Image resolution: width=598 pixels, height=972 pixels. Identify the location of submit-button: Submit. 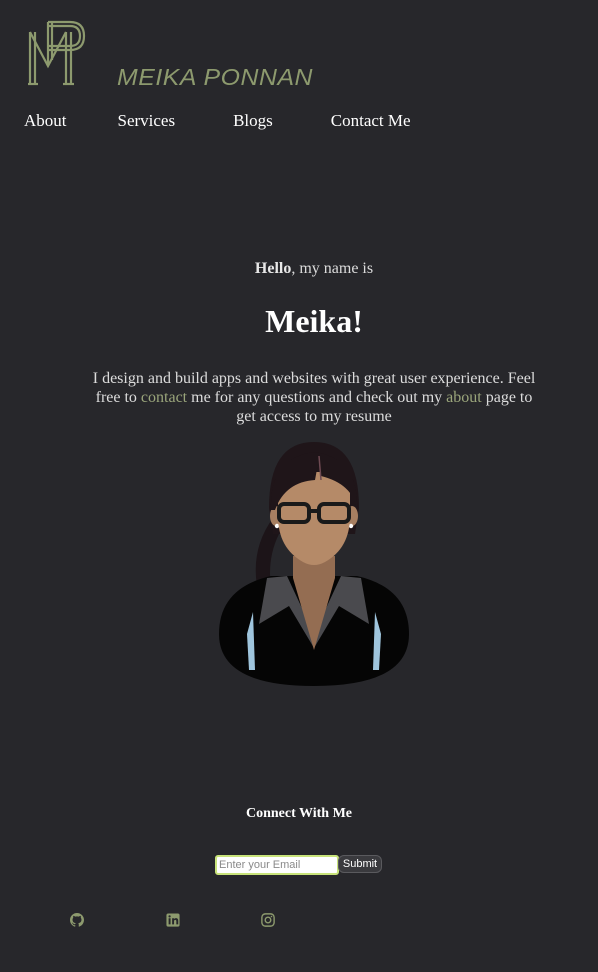
(360, 864).